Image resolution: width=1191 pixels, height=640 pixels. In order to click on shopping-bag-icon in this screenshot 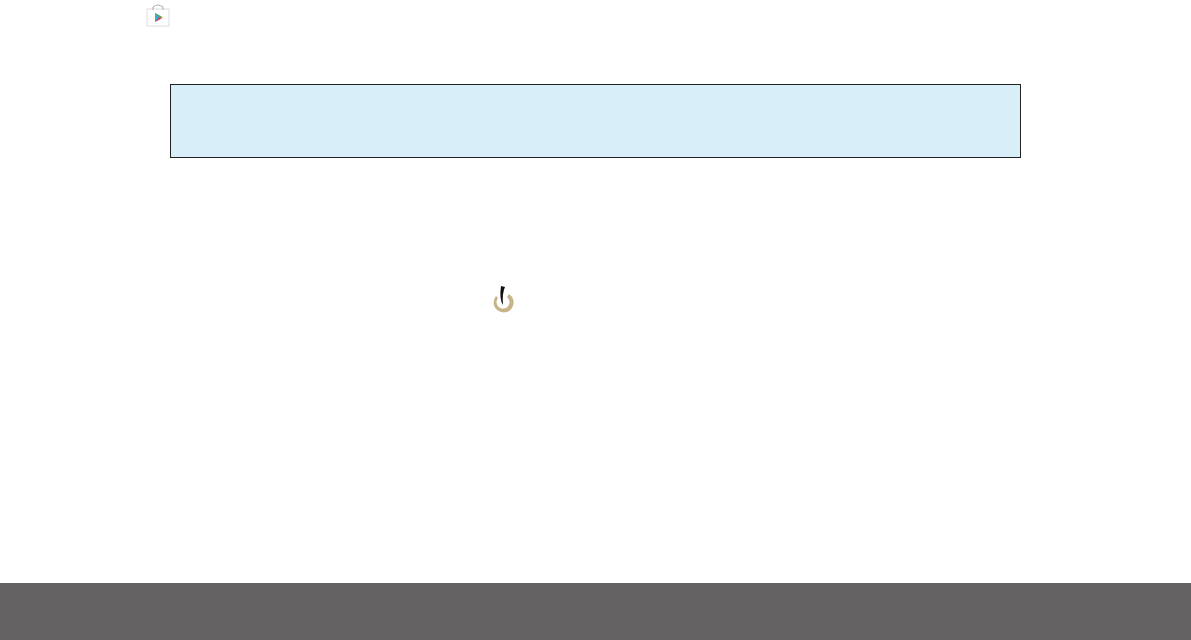, I will do `click(158, 16)`.